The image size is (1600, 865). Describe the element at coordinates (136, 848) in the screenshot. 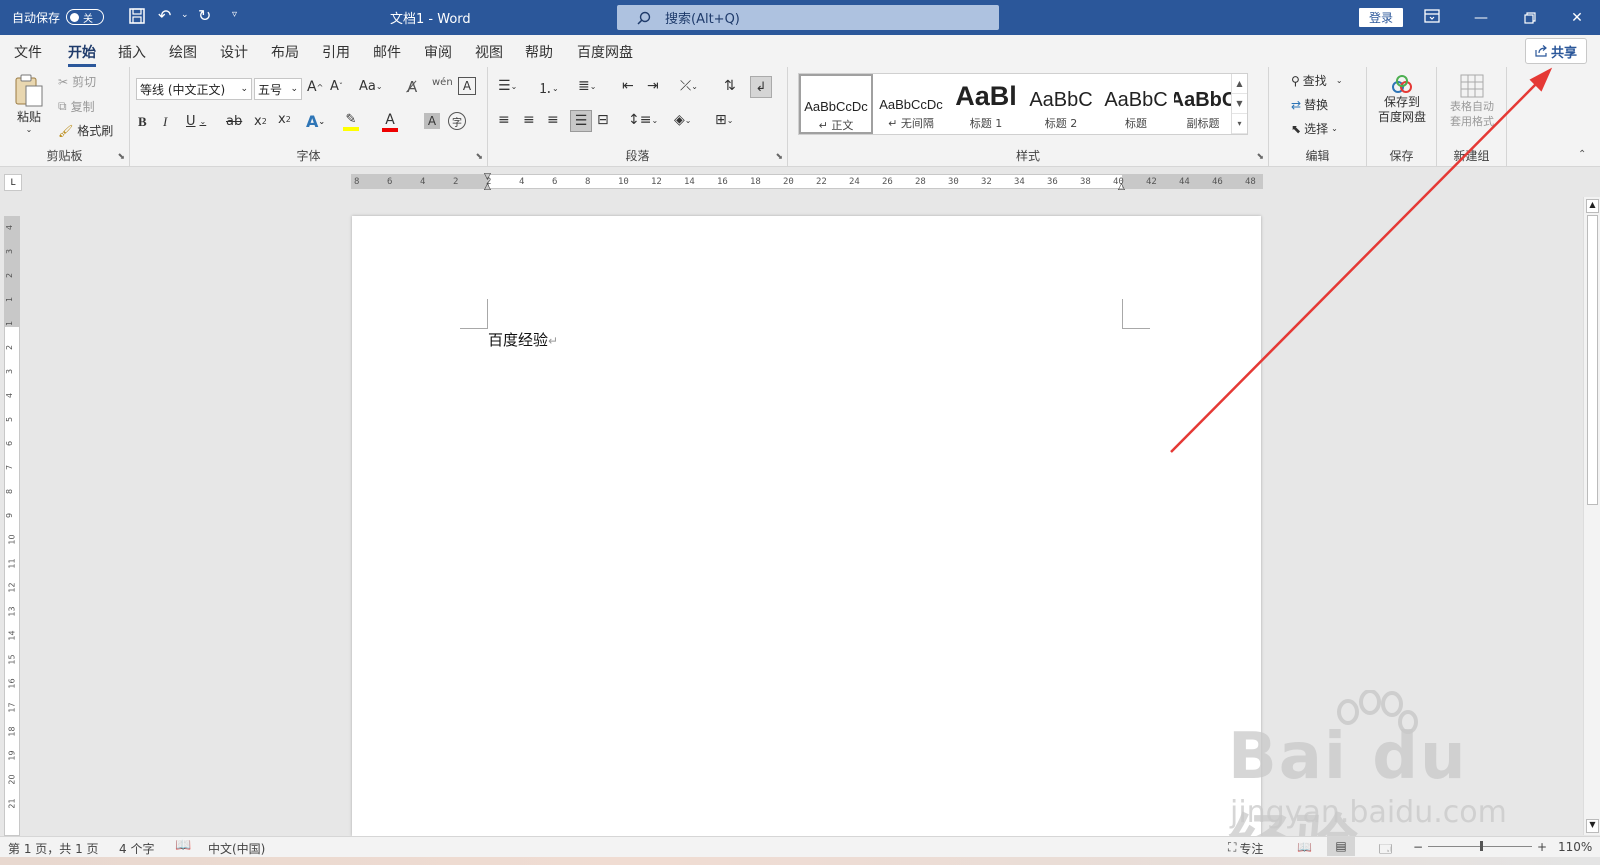

I see `word-count: 4 个字` at that location.